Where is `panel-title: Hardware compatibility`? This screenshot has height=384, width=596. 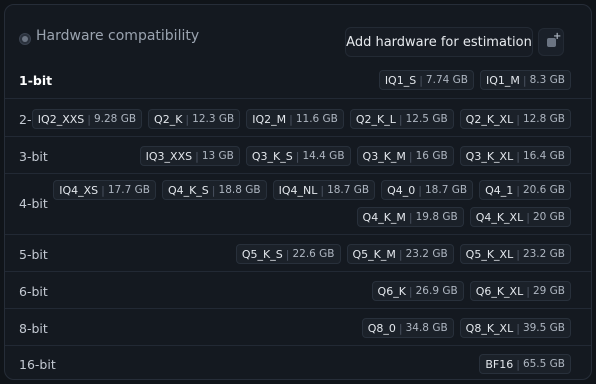
panel-title: Hardware compatibility is located at coordinates (118, 36).